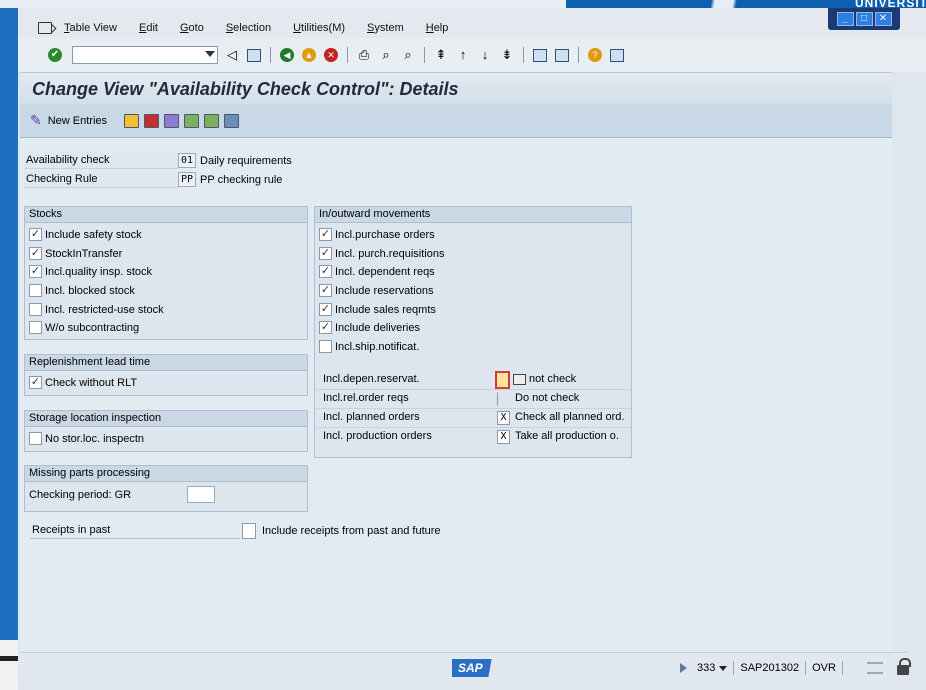  What do you see at coordinates (390, 253) in the screenshot?
I see `incl-purch-requisitions-label: Incl. purch.requisitions` at bounding box center [390, 253].